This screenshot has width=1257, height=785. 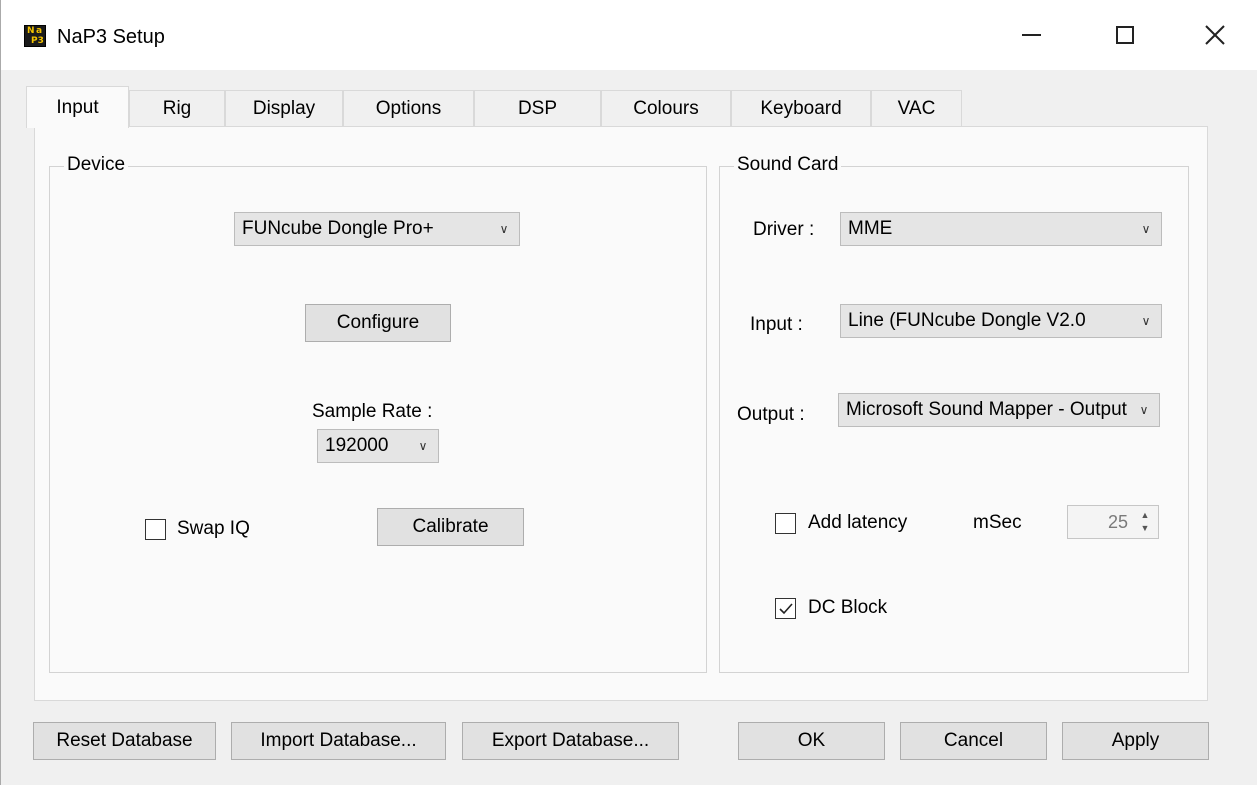 I want to click on dc-block-checkbox, so click(x=785, y=608).